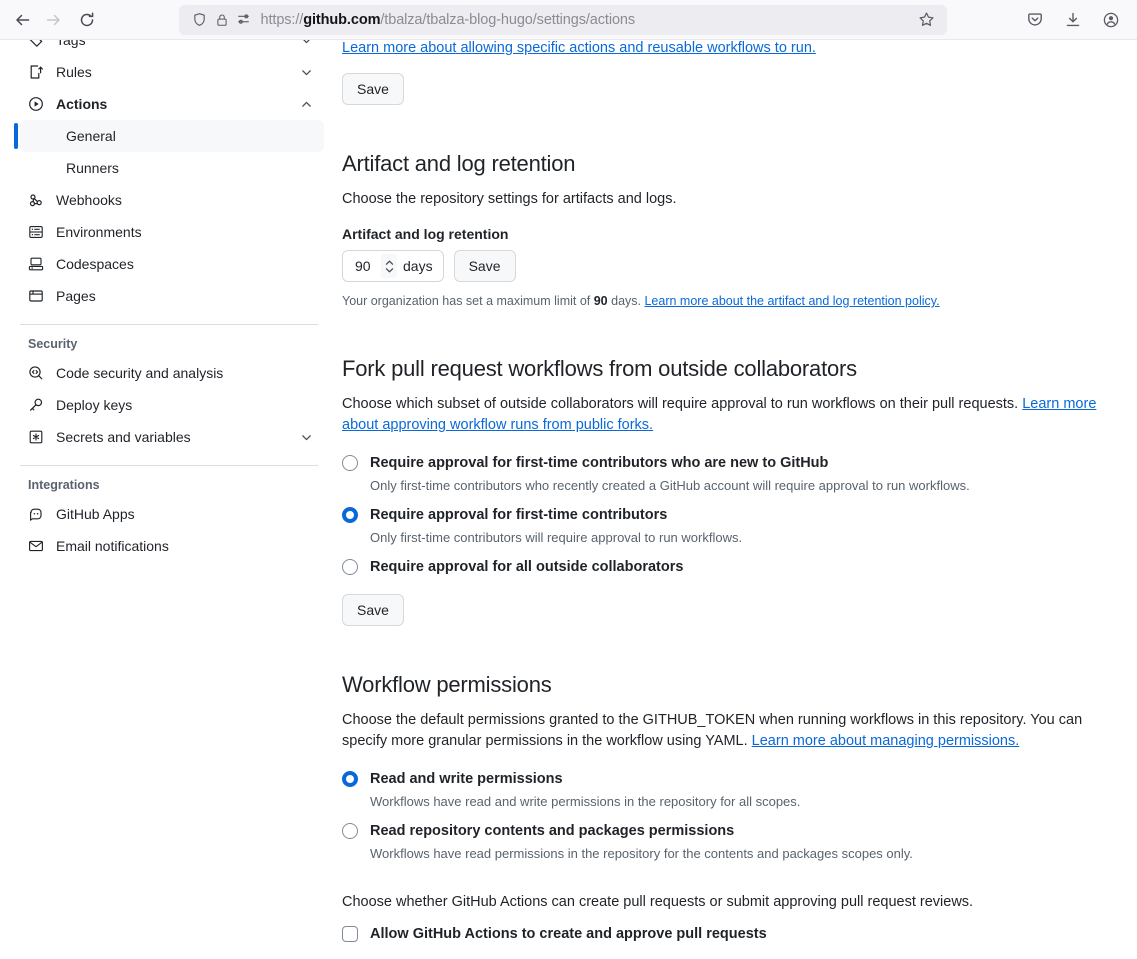 The width and height of the screenshot is (1137, 959). I want to click on sidebar-item-label: Environments, so click(99, 232).